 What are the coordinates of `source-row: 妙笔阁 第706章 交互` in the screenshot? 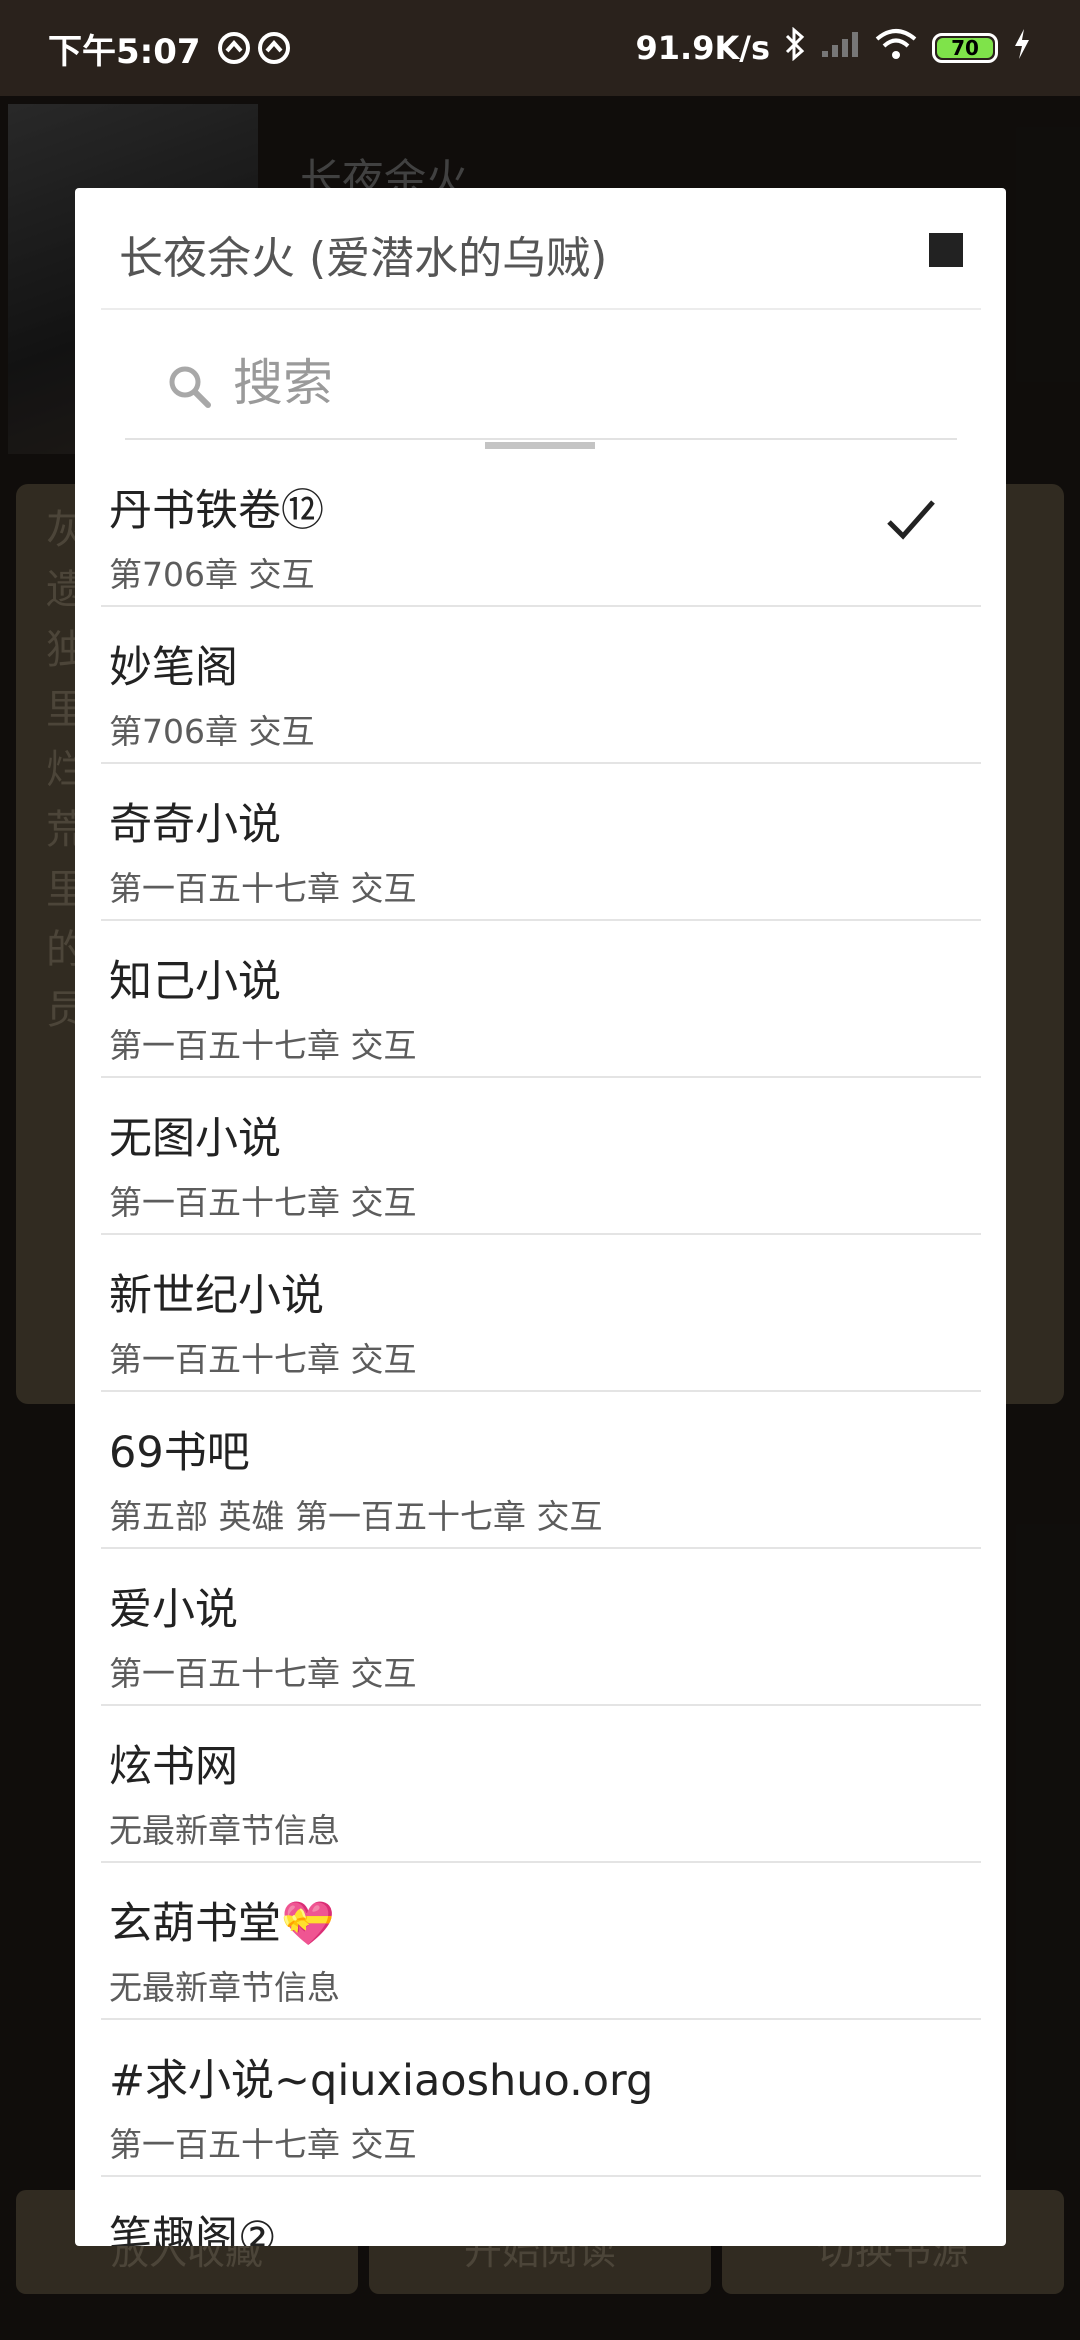 It's located at (541, 685).